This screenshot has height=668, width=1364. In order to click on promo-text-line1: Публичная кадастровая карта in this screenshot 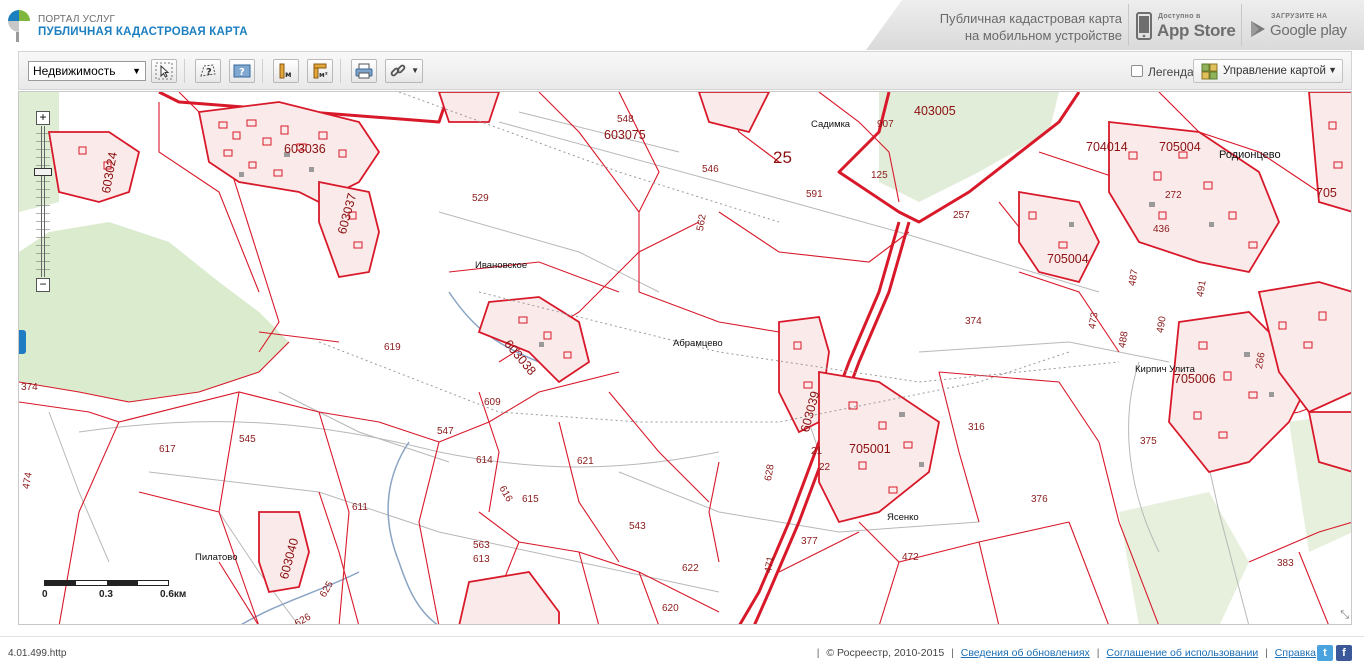, I will do `click(1030, 18)`.